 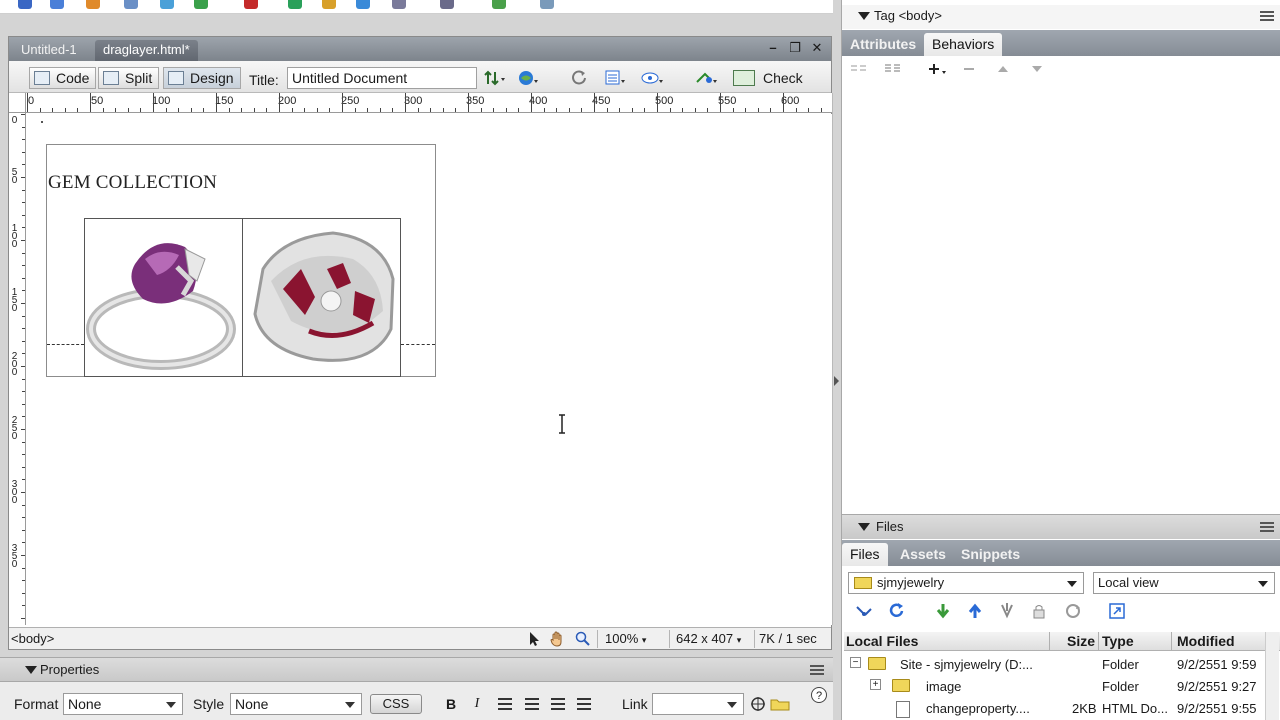 What do you see at coordinates (201, 4) in the screenshot?
I see `image-icon` at bounding box center [201, 4].